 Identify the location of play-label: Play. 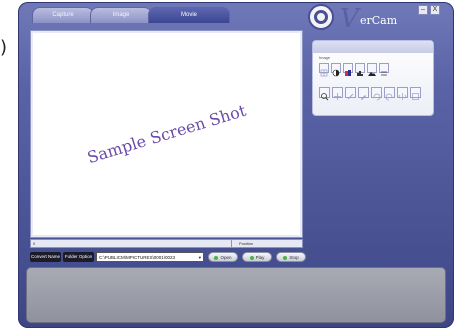
(260, 257).